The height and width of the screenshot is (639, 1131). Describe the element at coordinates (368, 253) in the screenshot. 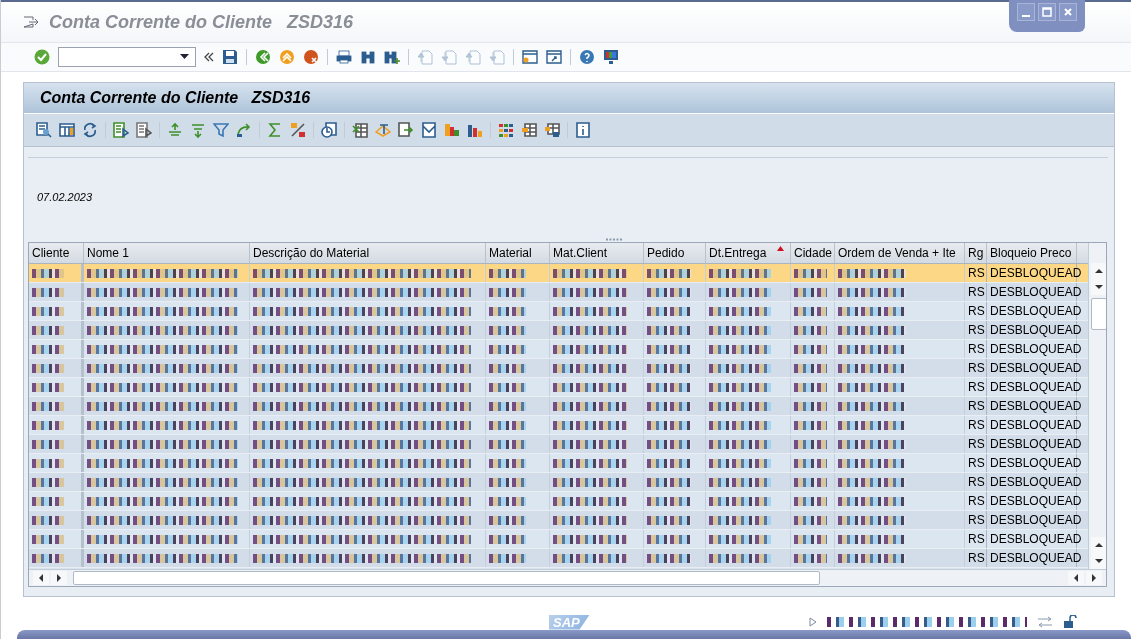

I see `column-header: Descrição do Material` at that location.